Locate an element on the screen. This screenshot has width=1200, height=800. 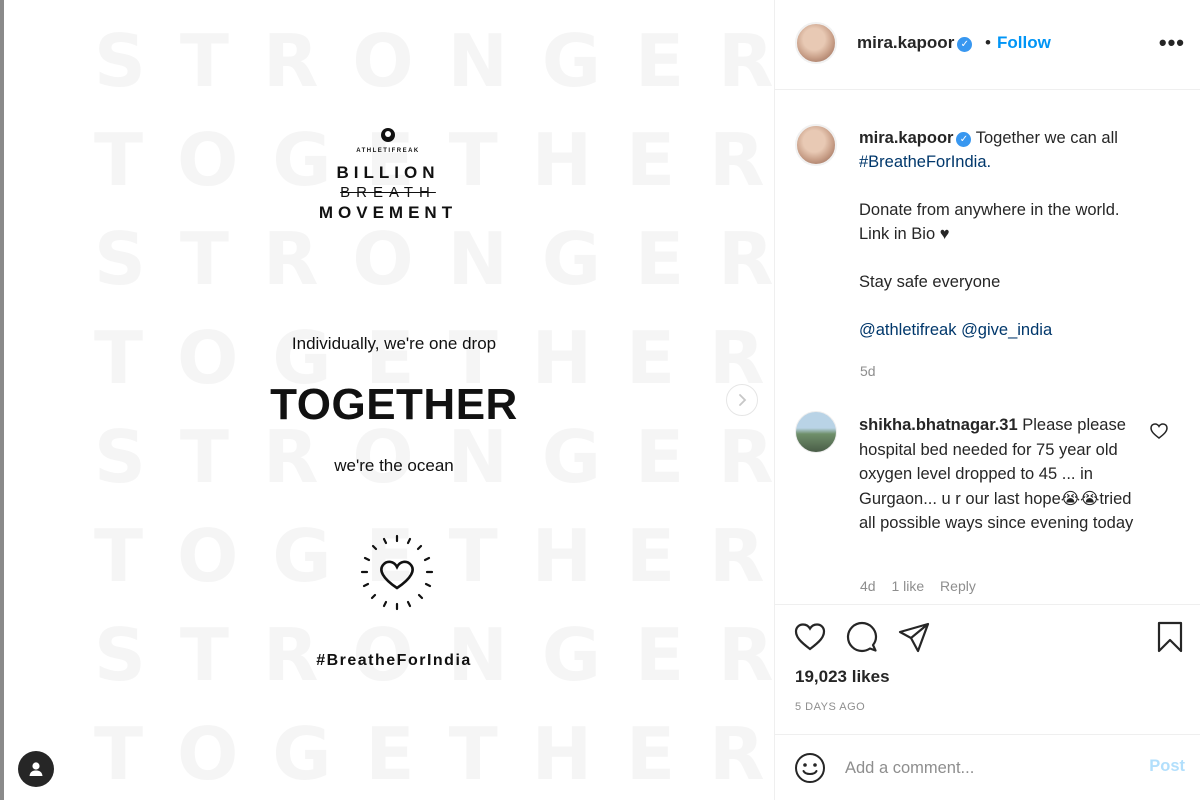
author-avatar is located at coordinates (816, 43).